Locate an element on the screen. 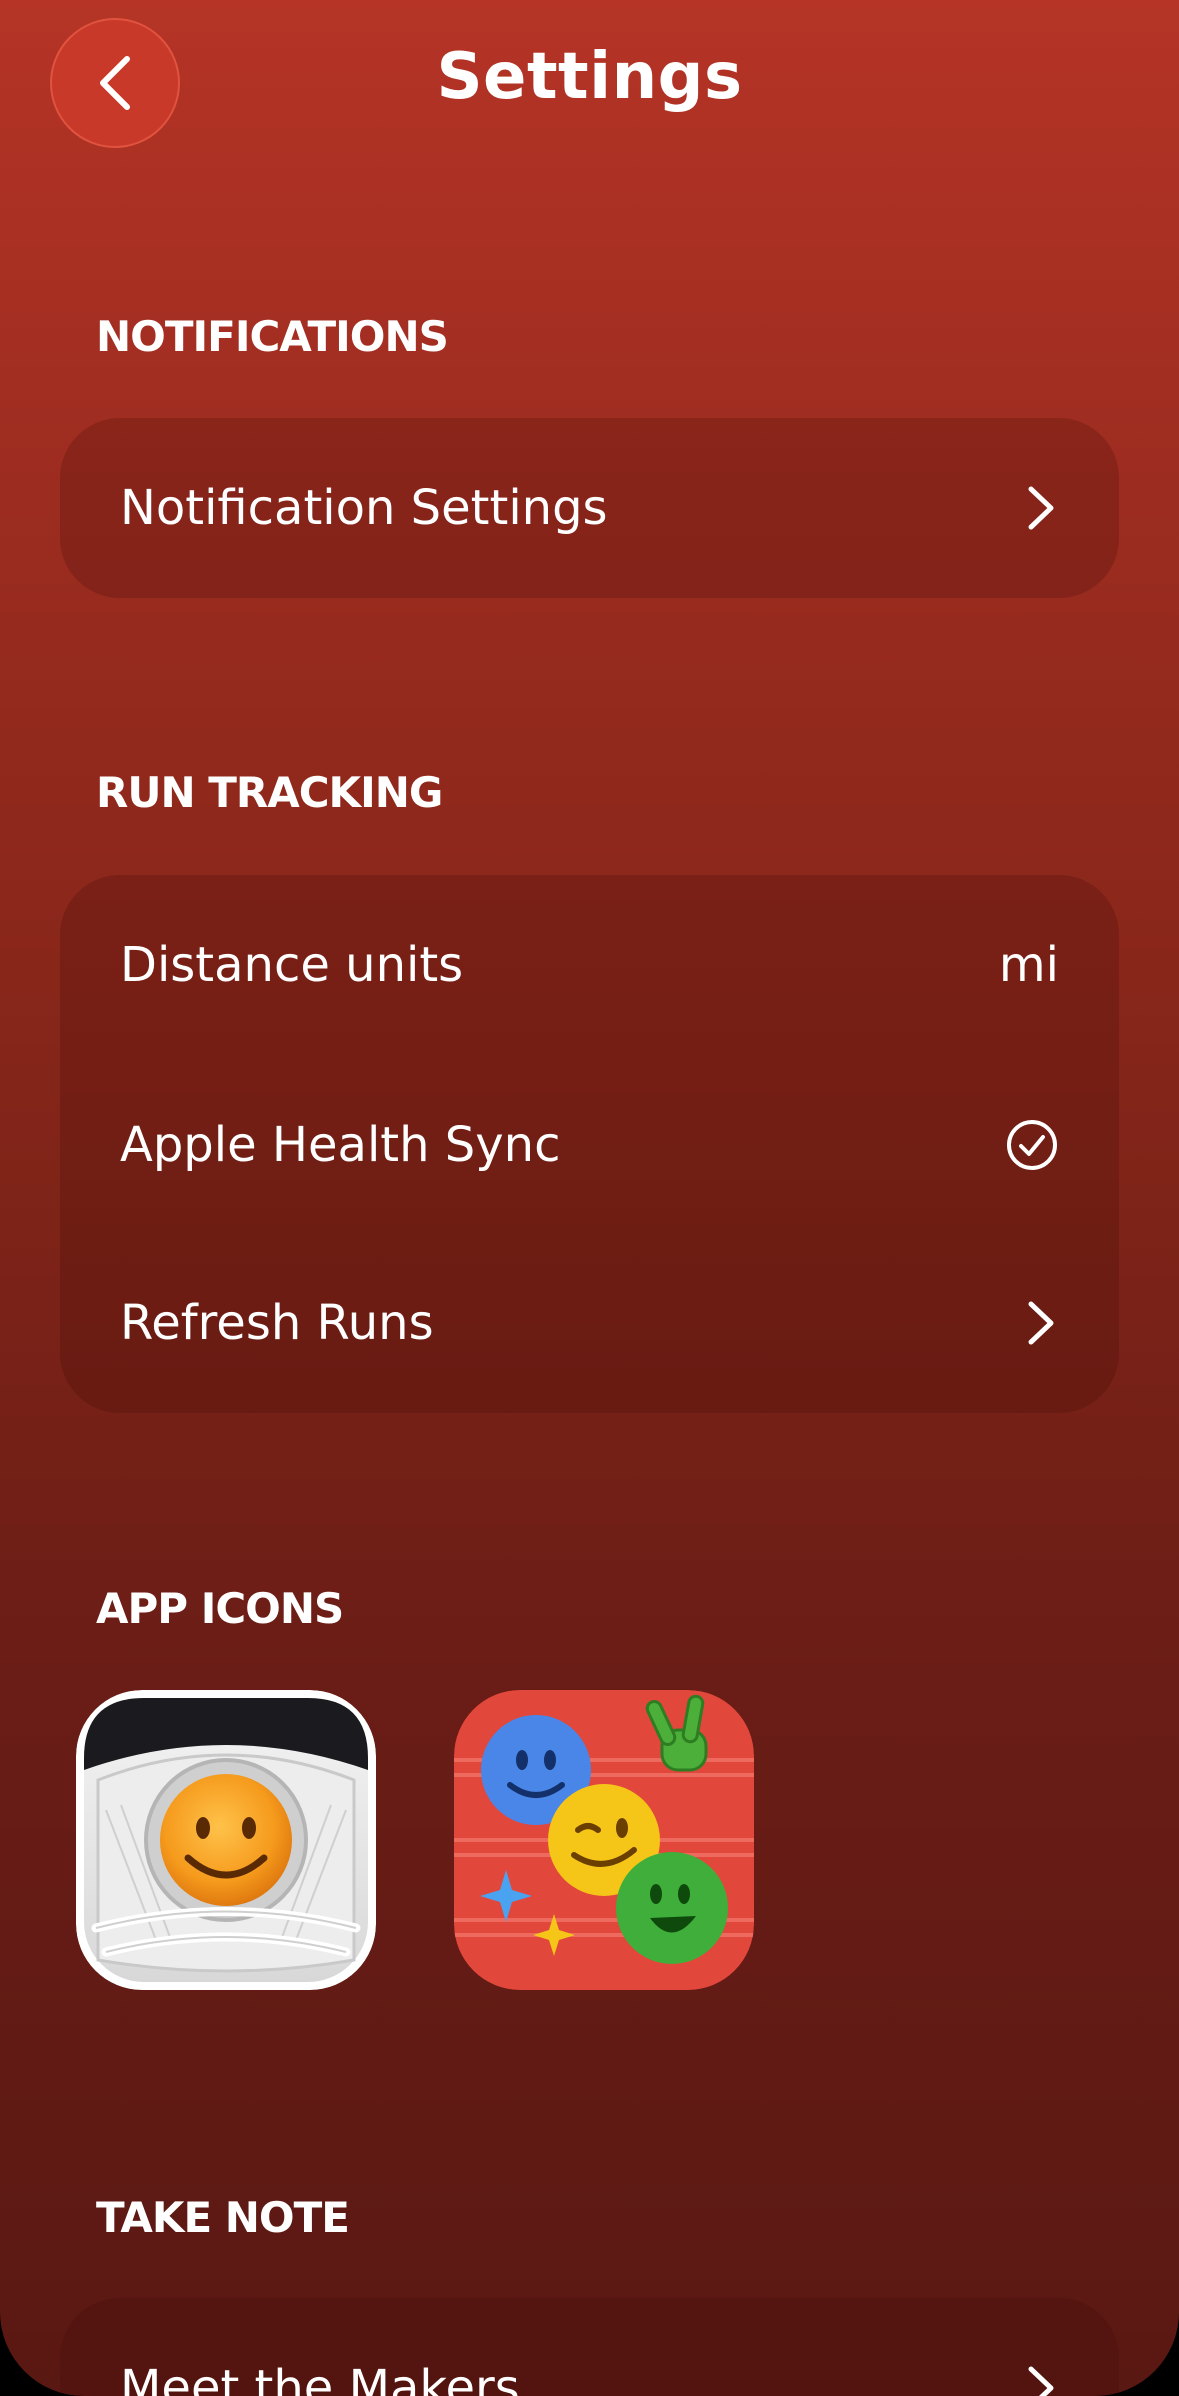  section-header-notifications: NOTIFICATIONS is located at coordinates (272, 336).